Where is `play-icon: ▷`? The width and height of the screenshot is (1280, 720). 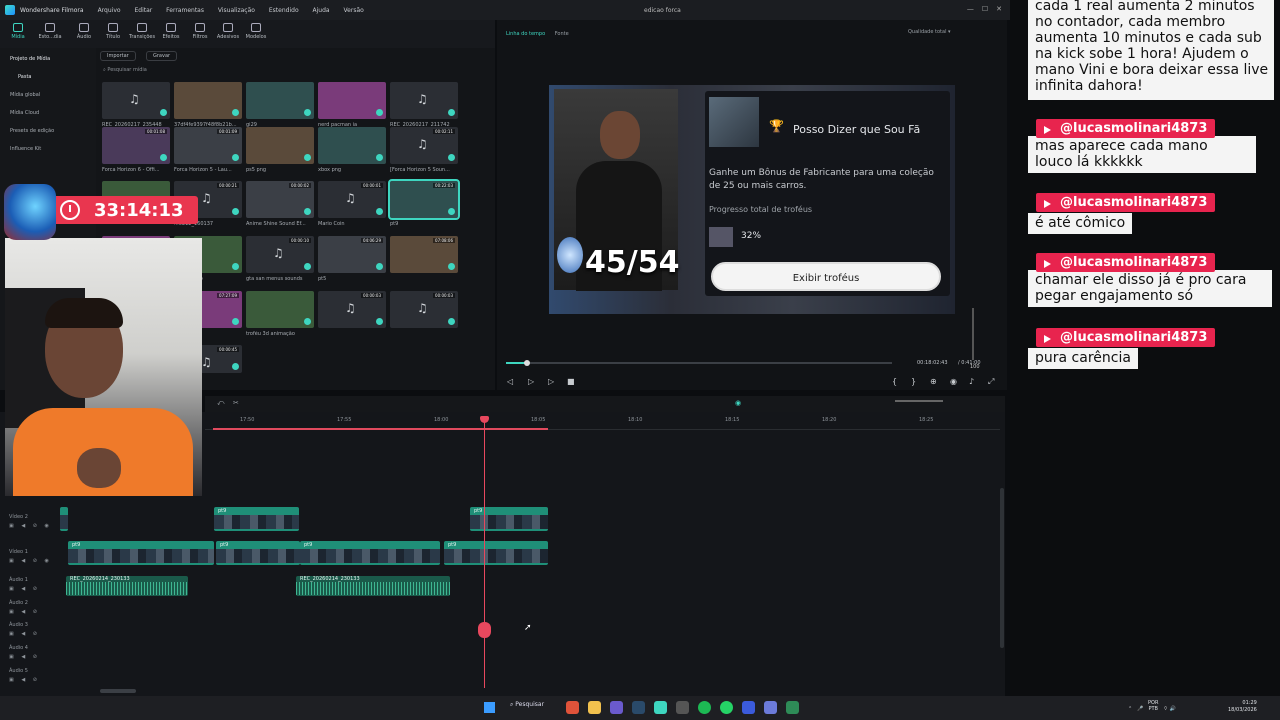
play-icon: ▷ is located at coordinates (551, 381).